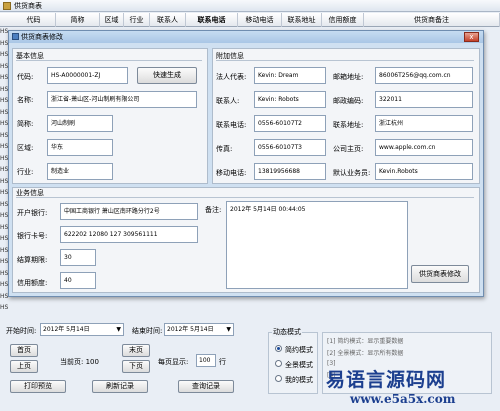 The width and height of the screenshot is (500, 411). I want to click on col-header-phone: 联系电话, so click(212, 20).